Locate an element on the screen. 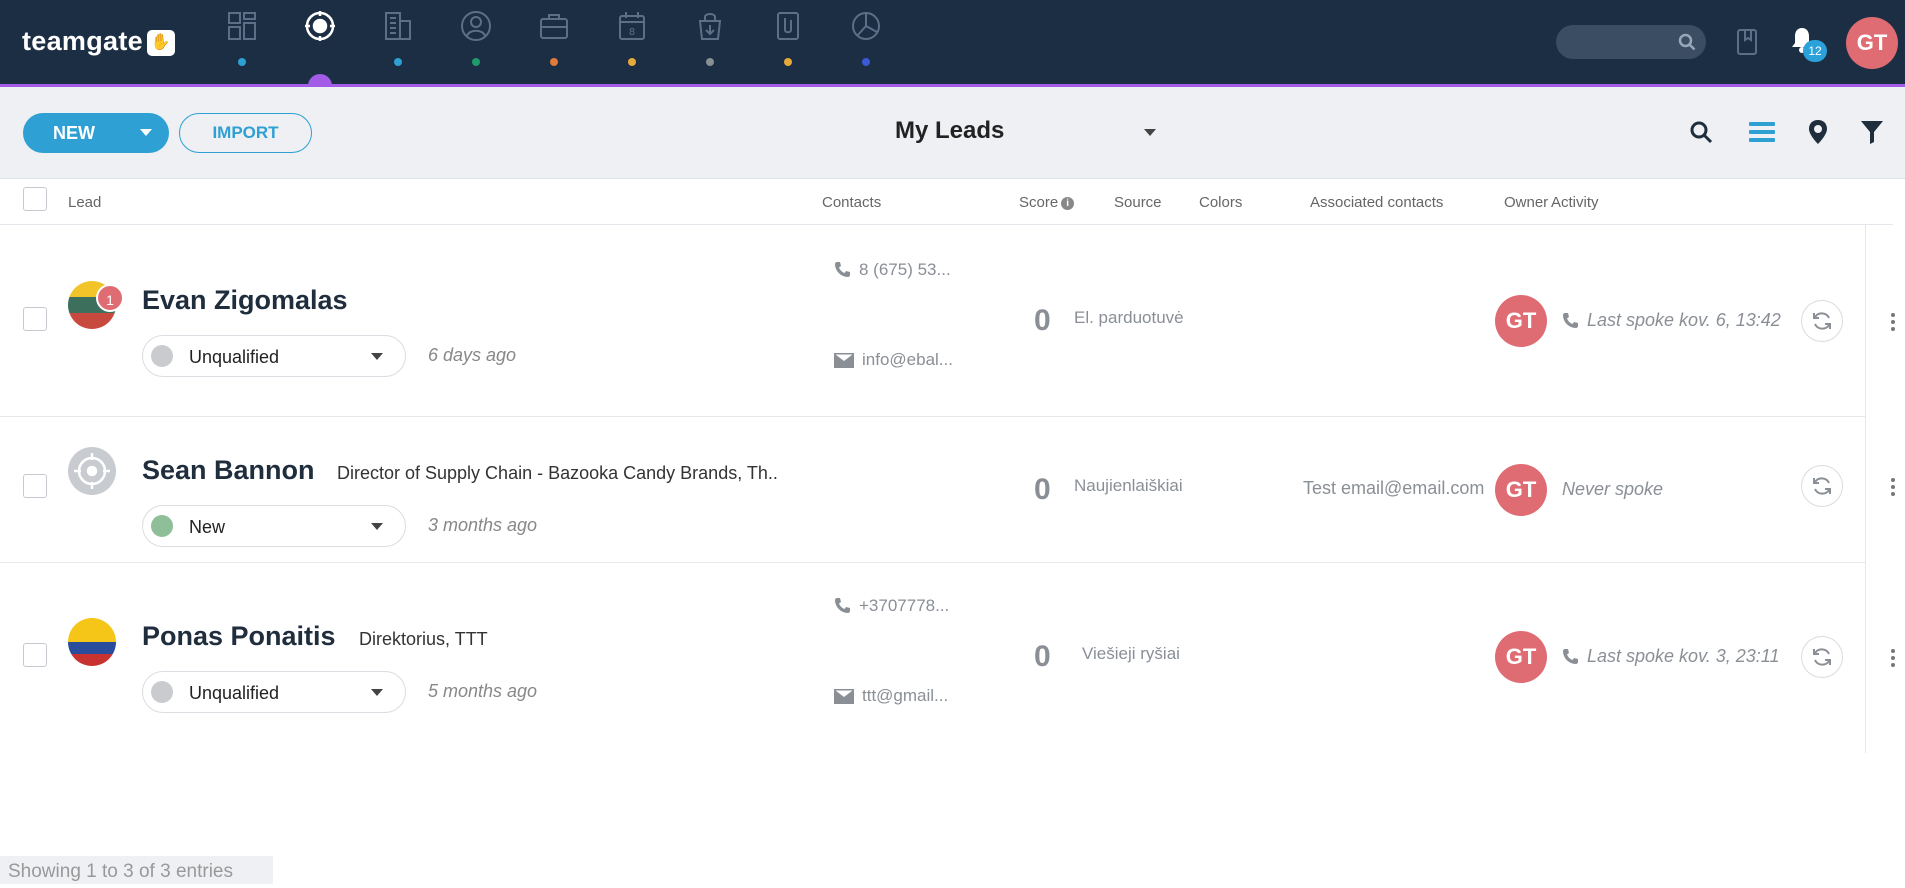 This screenshot has width=1905, height=888. svg-text: 8 is located at coordinates (632, 32).